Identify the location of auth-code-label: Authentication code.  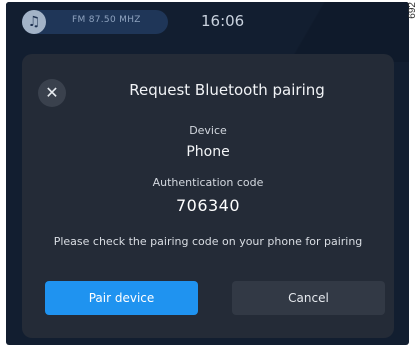
(208, 182).